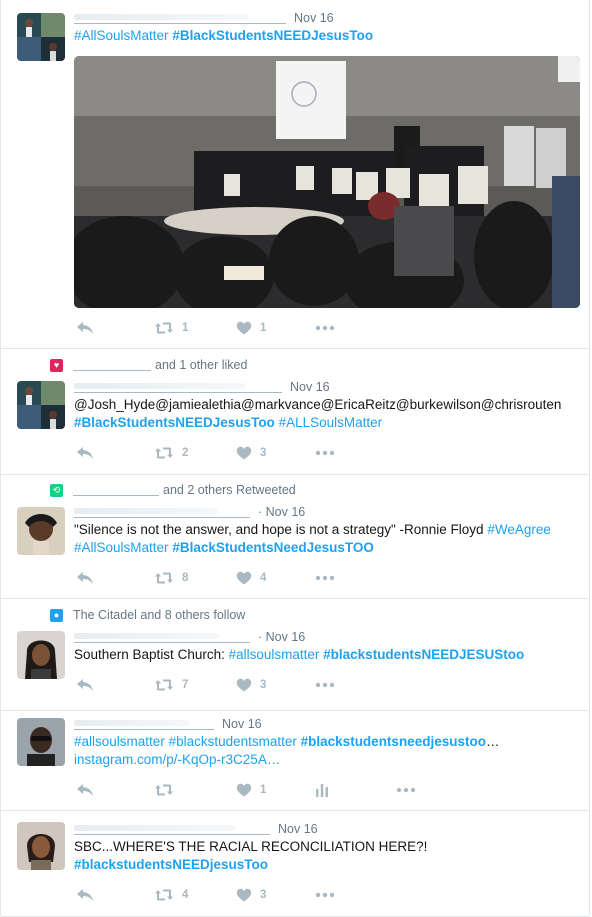  Describe the element at coordinates (171, 685) in the screenshot. I see `retweet-button: 7` at that location.